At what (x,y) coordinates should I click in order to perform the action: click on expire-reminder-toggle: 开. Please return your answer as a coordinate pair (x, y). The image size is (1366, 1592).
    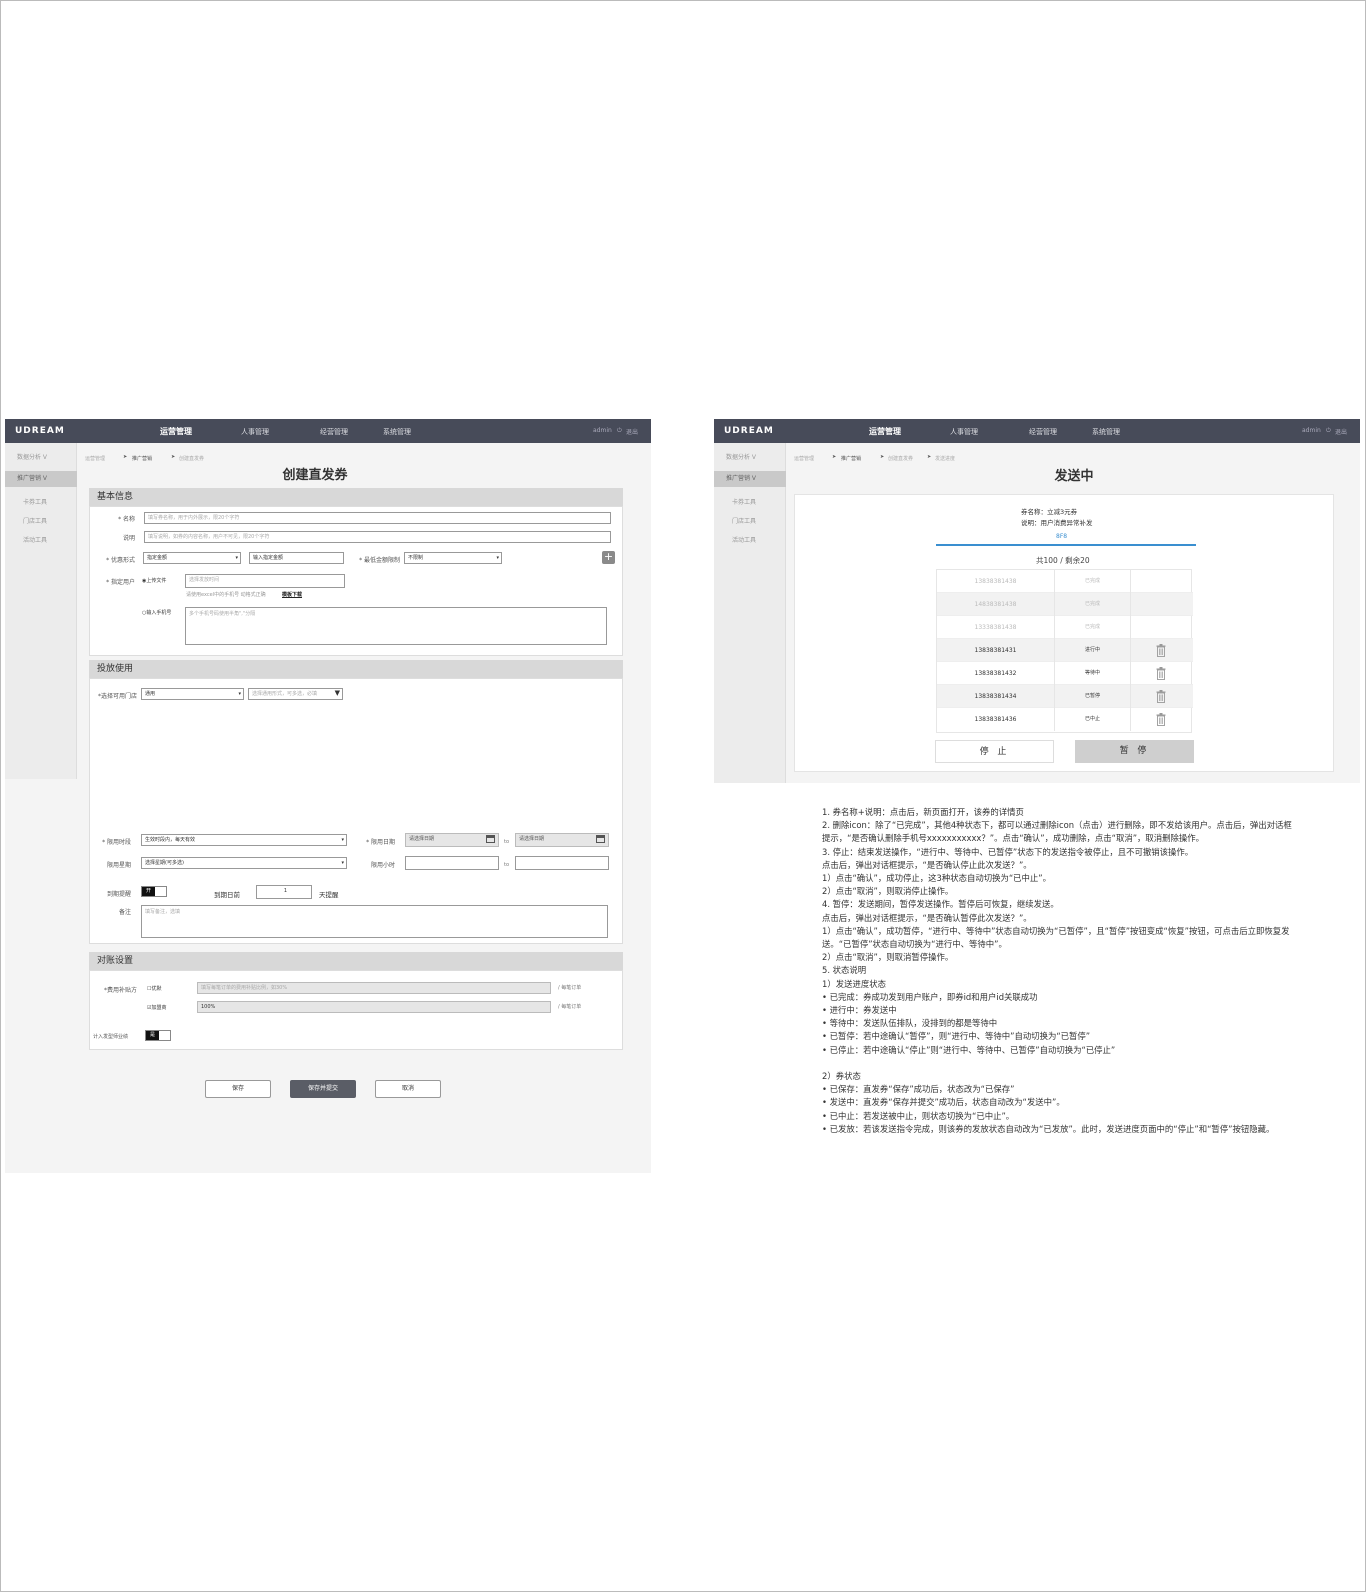
    Looking at the image, I should click on (154, 891).